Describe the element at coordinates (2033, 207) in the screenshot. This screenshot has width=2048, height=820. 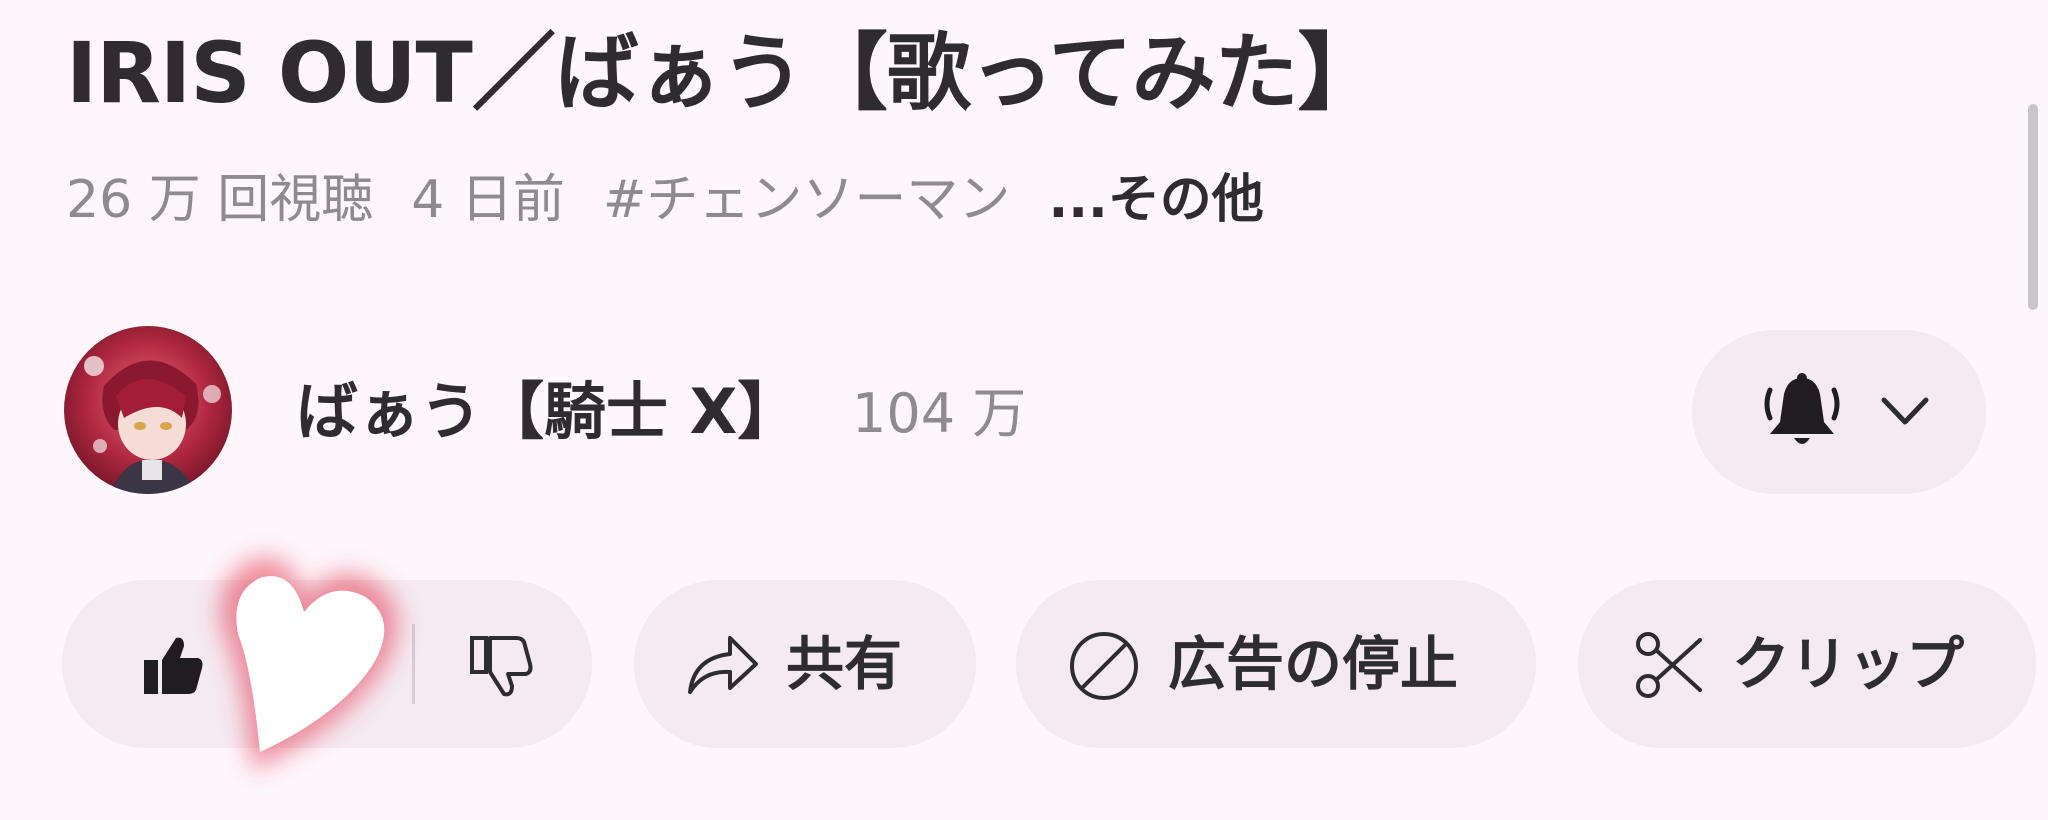
I see `scrollbar` at that location.